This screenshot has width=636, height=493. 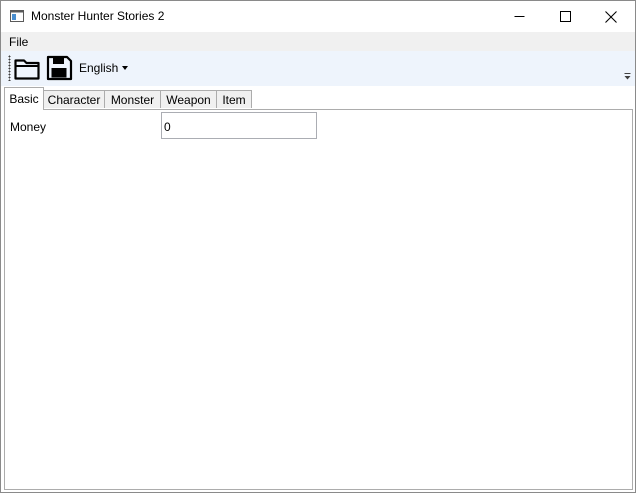 What do you see at coordinates (318, 98) in the screenshot?
I see `tab-strip: Basic Character Monster Weapon Item` at bounding box center [318, 98].